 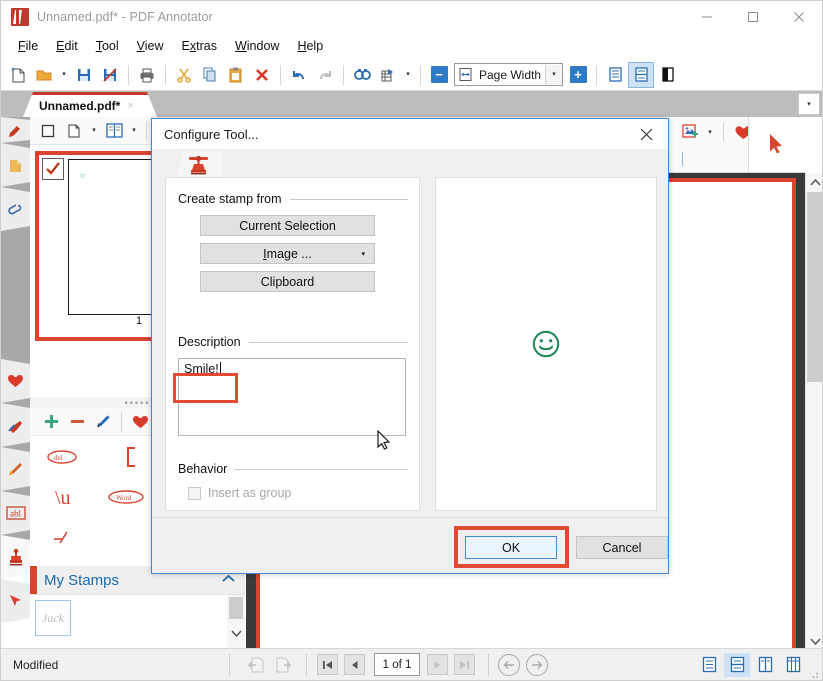 What do you see at coordinates (94, 131) in the screenshot?
I see `insert-page-caret: ▾` at bounding box center [94, 131].